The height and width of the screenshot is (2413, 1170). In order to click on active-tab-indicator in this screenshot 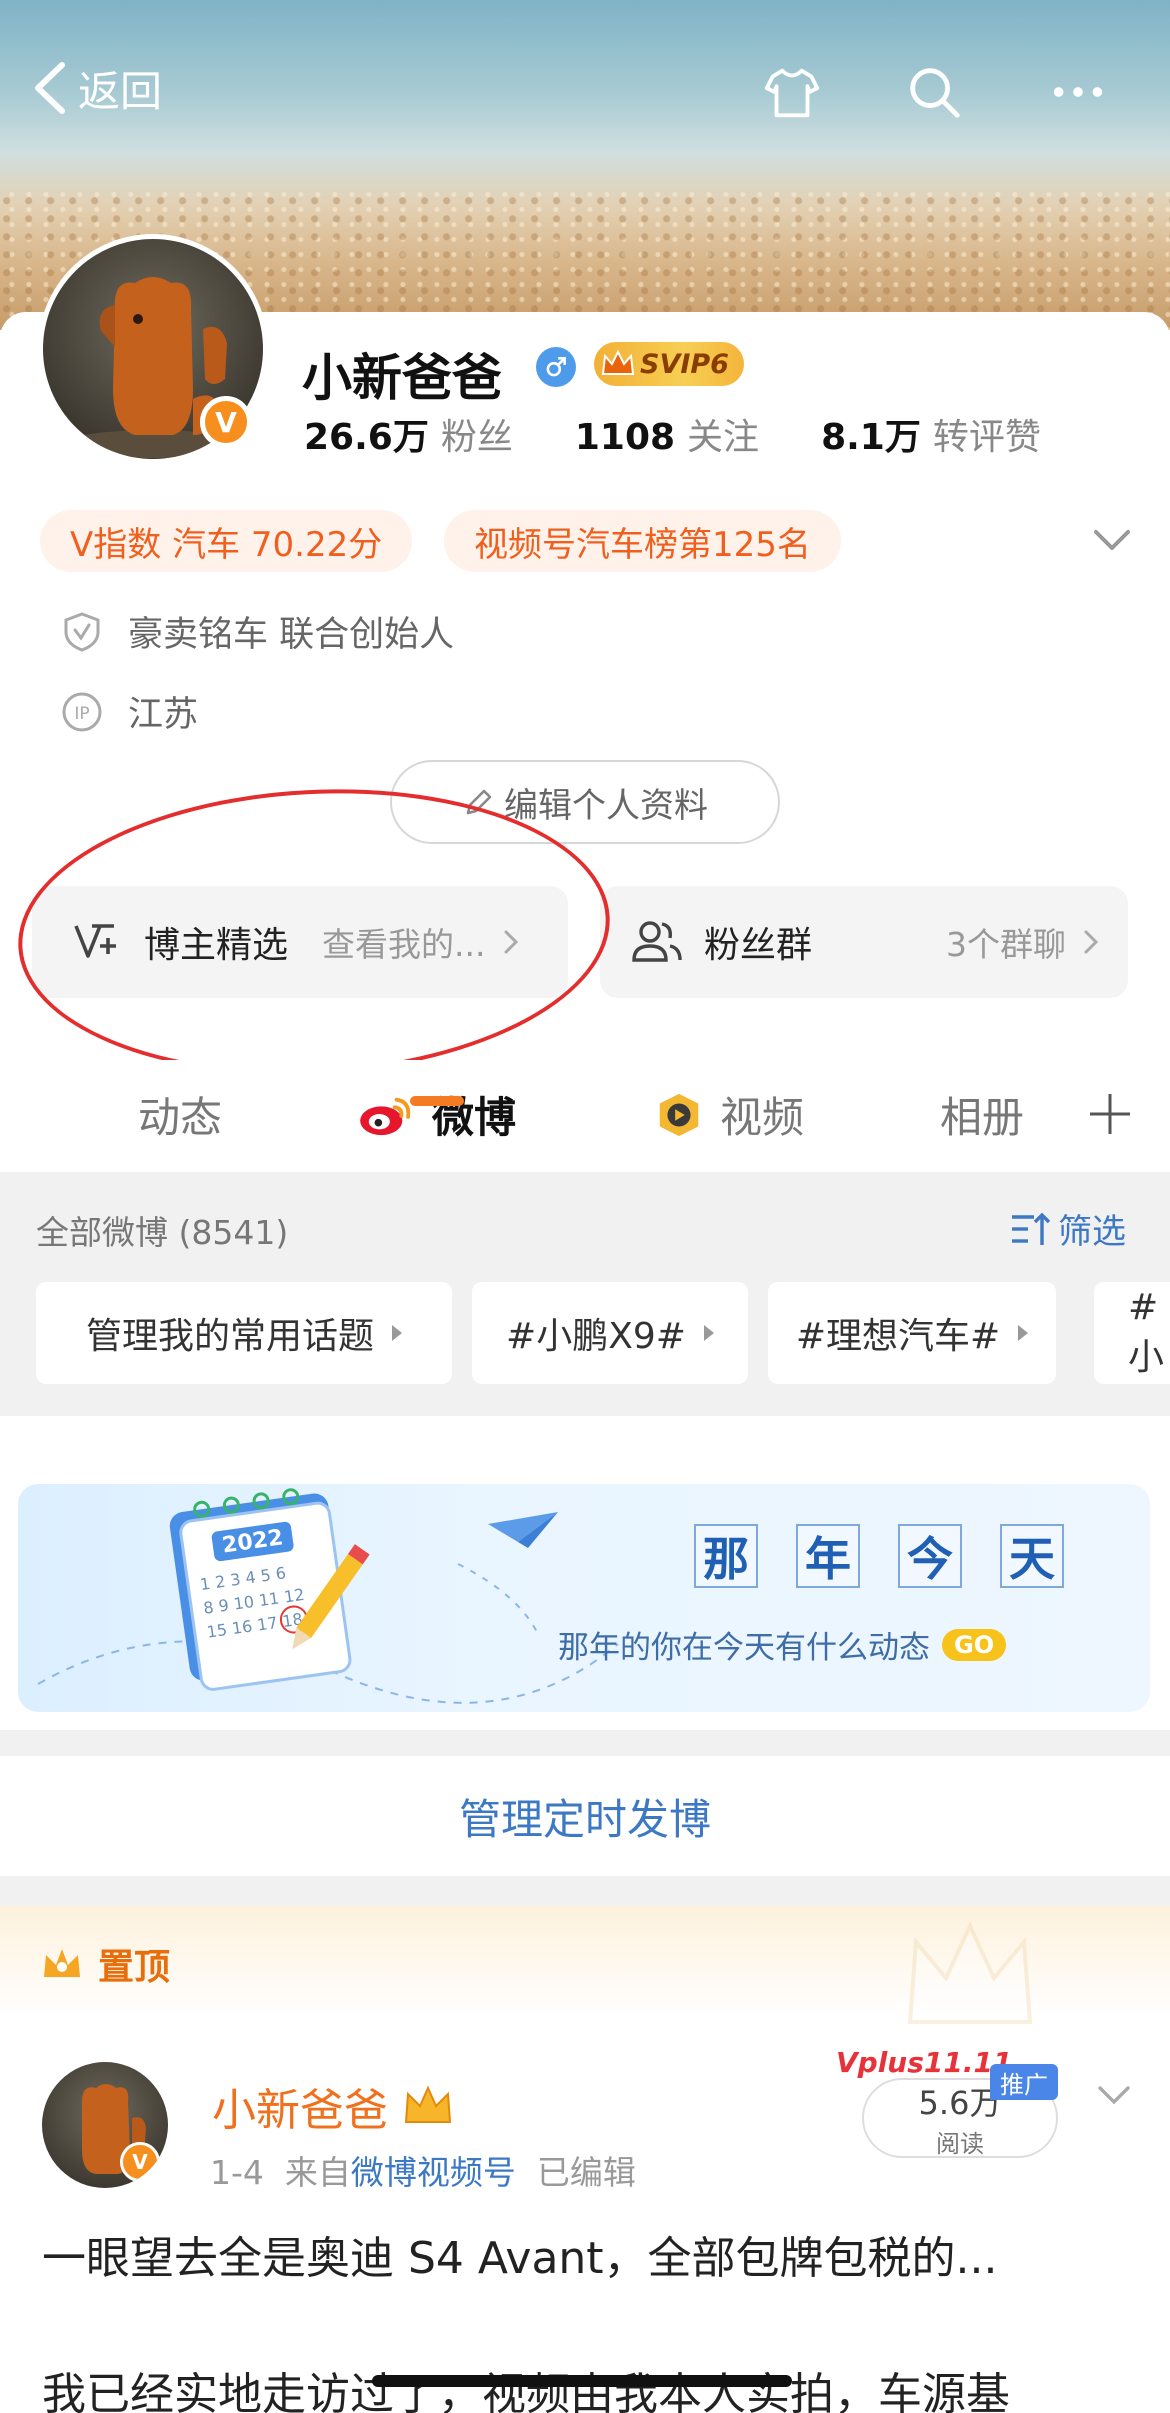, I will do `click(437, 1101)`.